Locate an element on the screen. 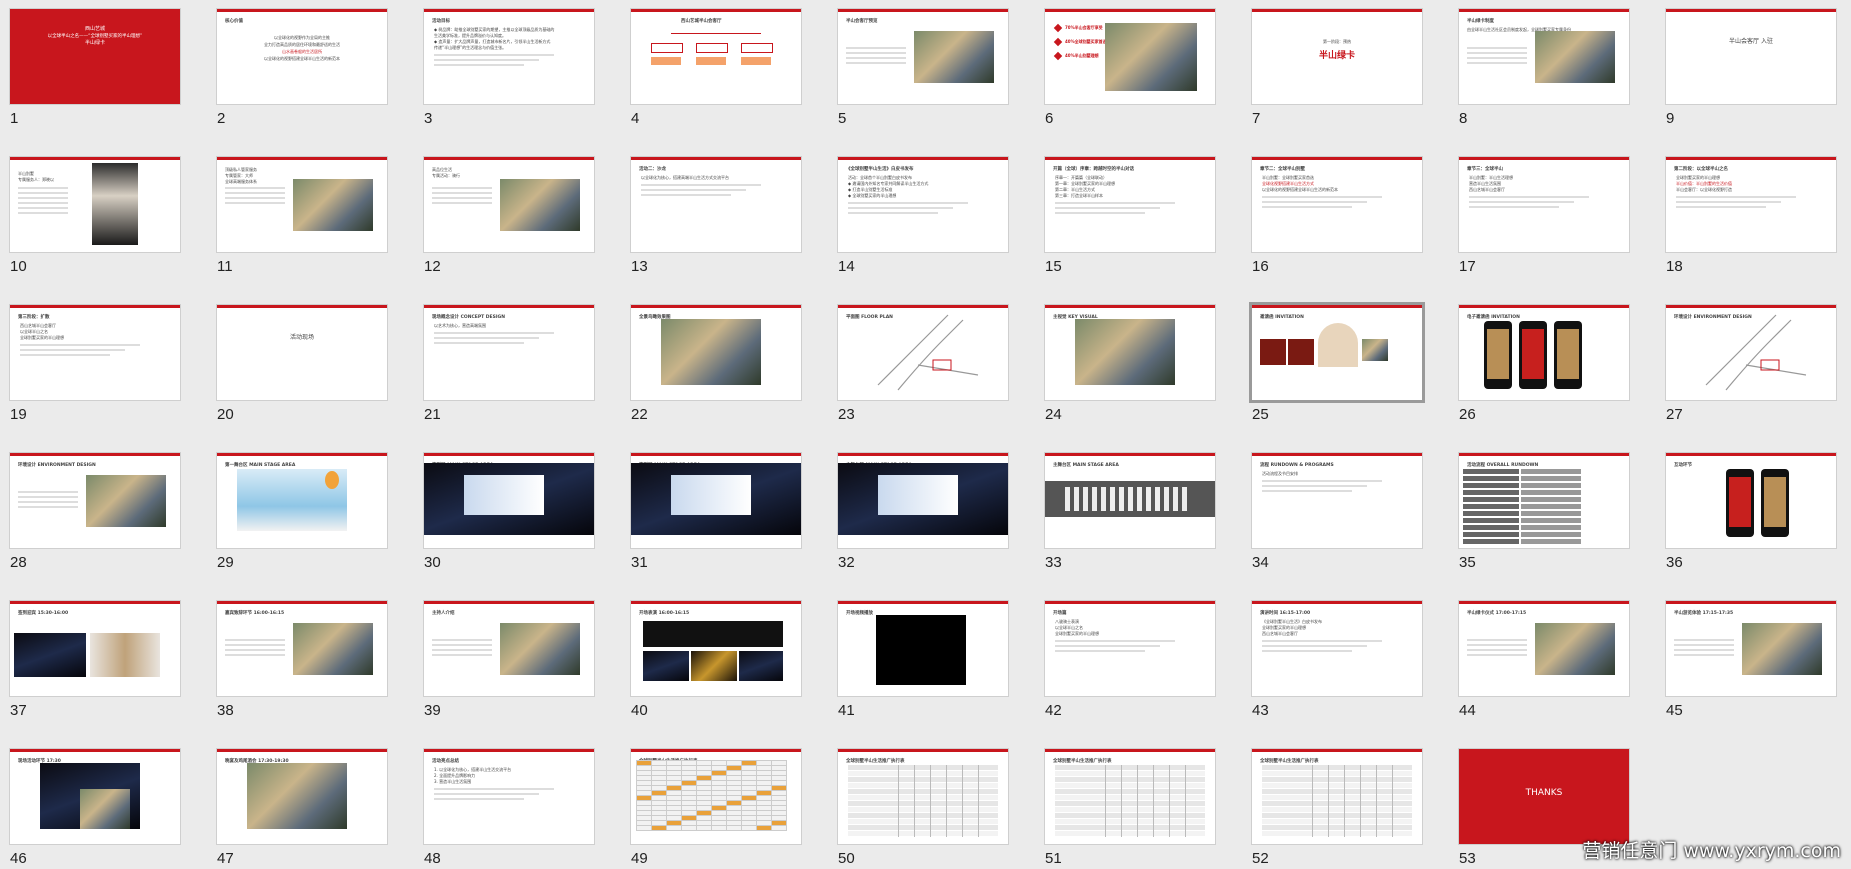 This screenshot has width=1851, height=869. video-placeholder is located at coordinates (921, 650).